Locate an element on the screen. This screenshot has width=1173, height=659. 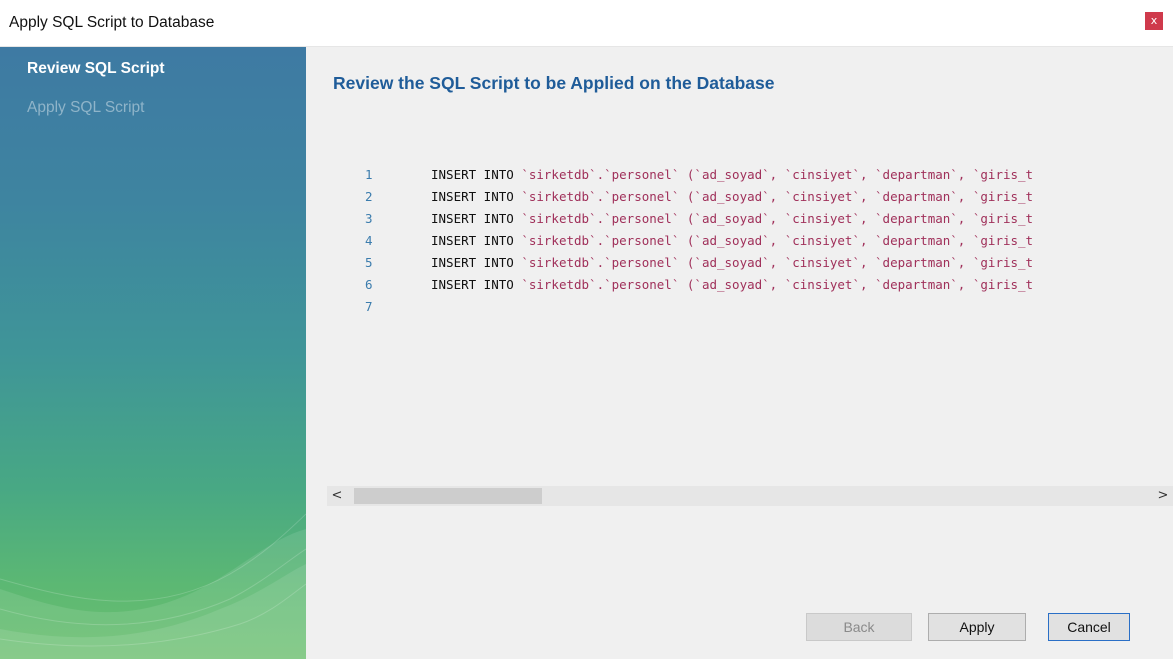
line-number: 5 is located at coordinates (369, 262).